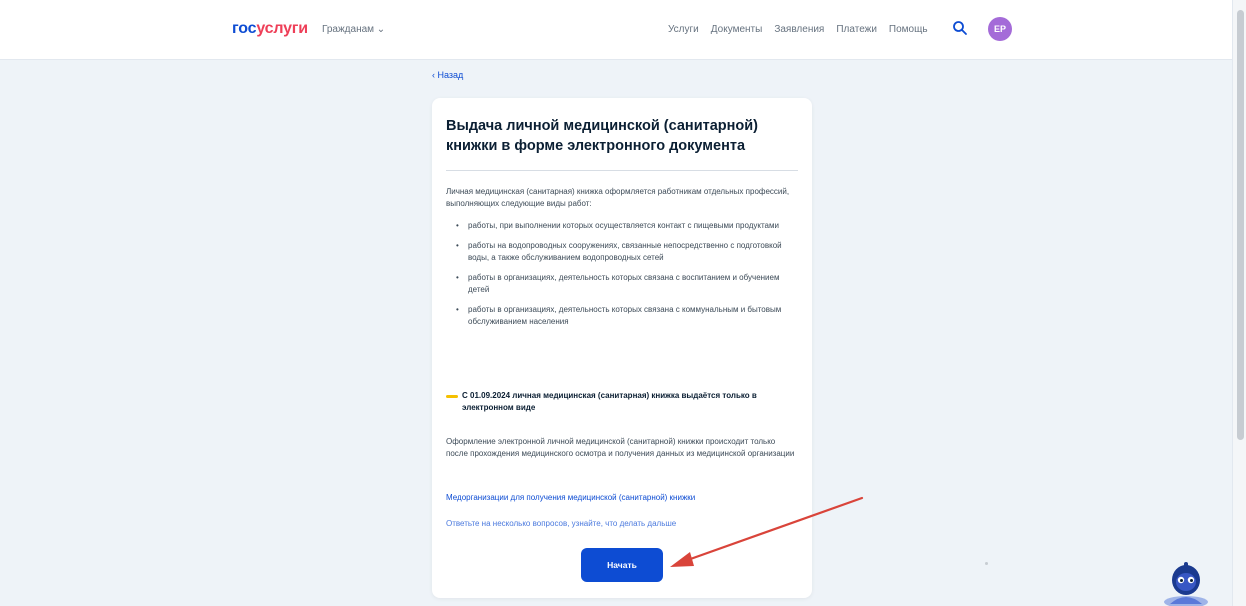 This screenshot has height=606, width=1246. I want to click on nav-item-applications: Заявления, so click(799, 29).